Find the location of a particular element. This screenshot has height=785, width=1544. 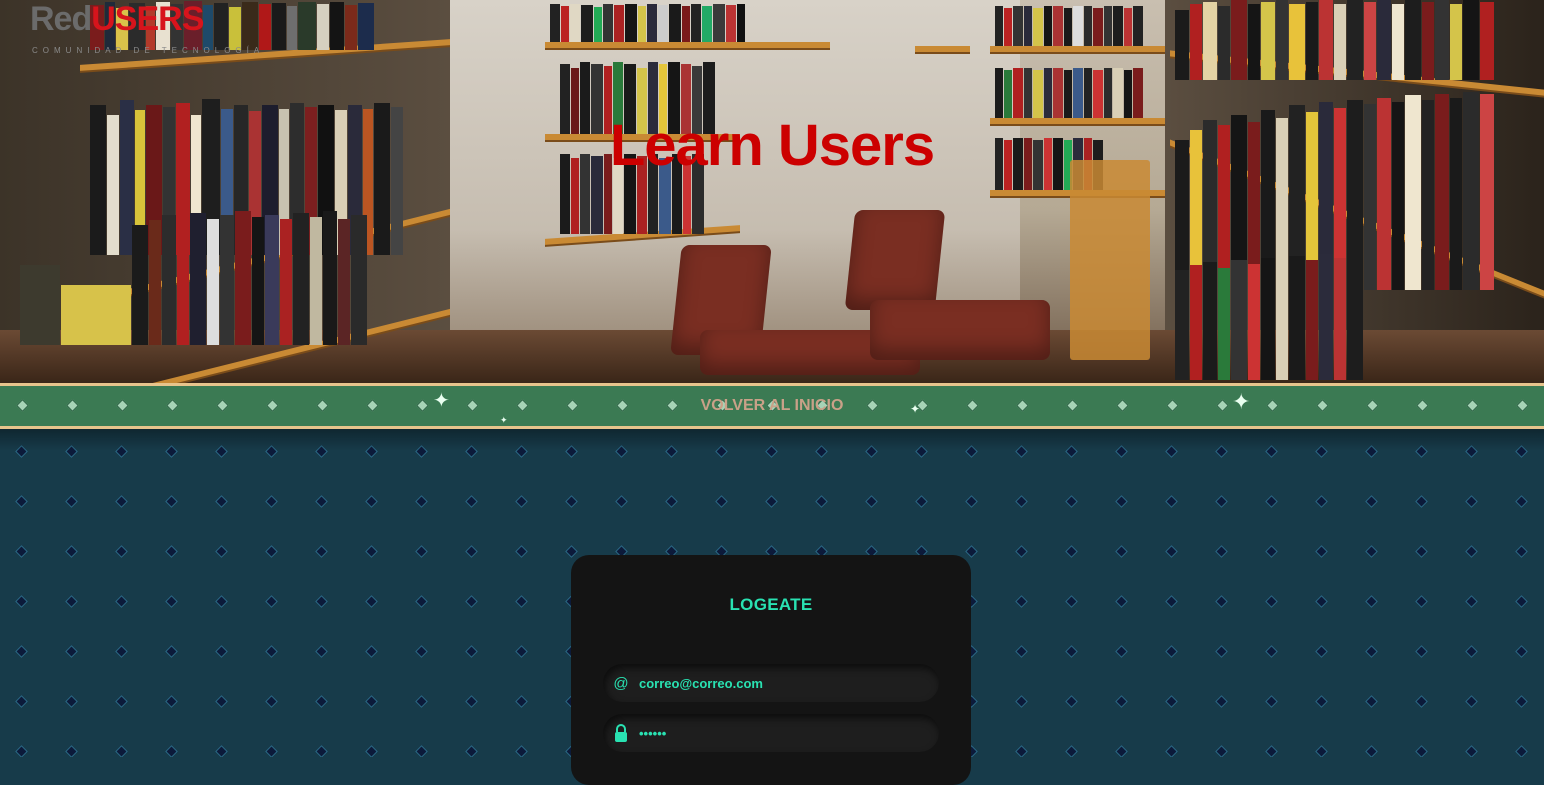

password-field is located at coordinates (771, 733).